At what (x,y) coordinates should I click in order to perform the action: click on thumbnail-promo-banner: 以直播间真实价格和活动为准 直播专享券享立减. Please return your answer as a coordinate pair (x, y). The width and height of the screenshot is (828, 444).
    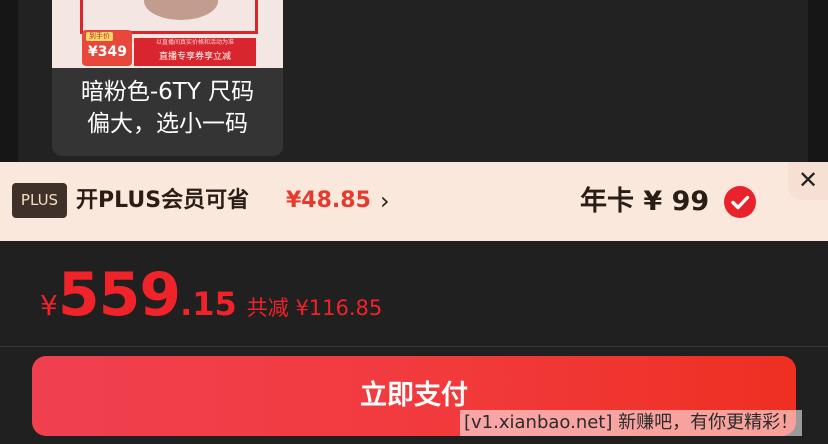
    Looking at the image, I should click on (195, 52).